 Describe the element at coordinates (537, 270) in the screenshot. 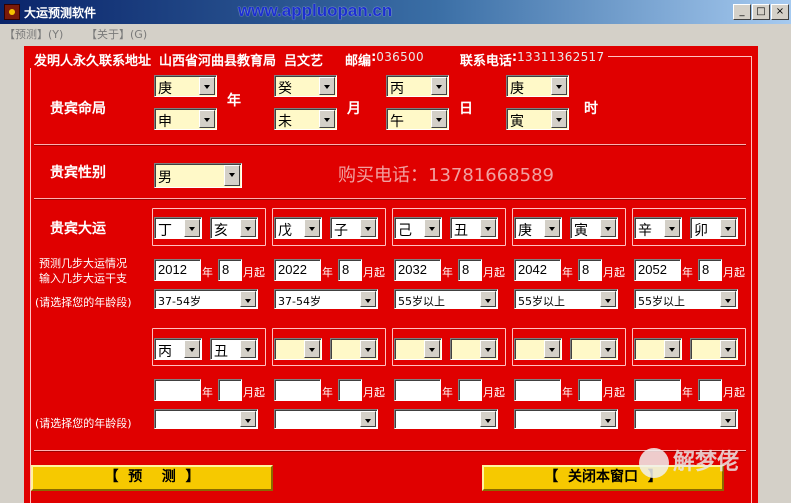

I see `dayun-year-input: 2042` at that location.